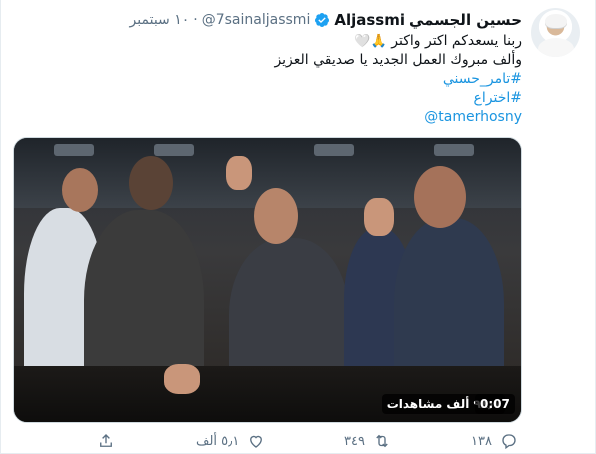  I want to click on reply-icon, so click(509, 442).